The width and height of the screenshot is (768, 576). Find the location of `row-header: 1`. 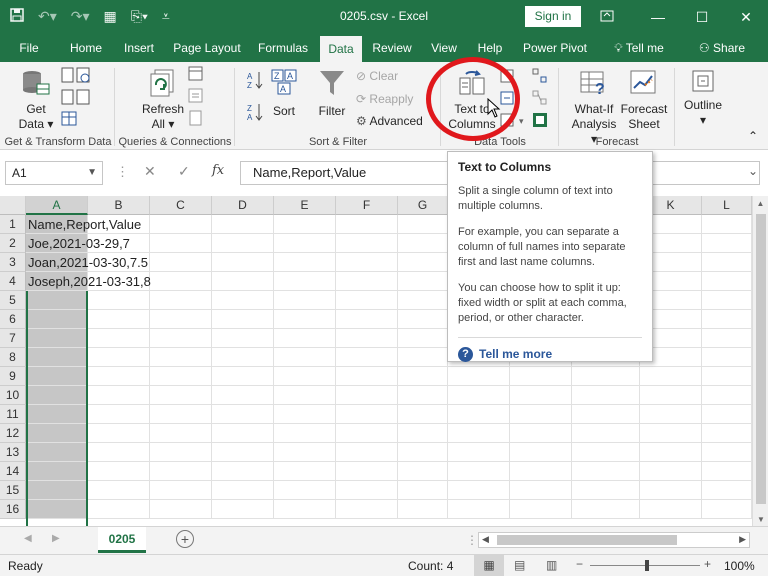

row-header: 1 is located at coordinates (13, 224).